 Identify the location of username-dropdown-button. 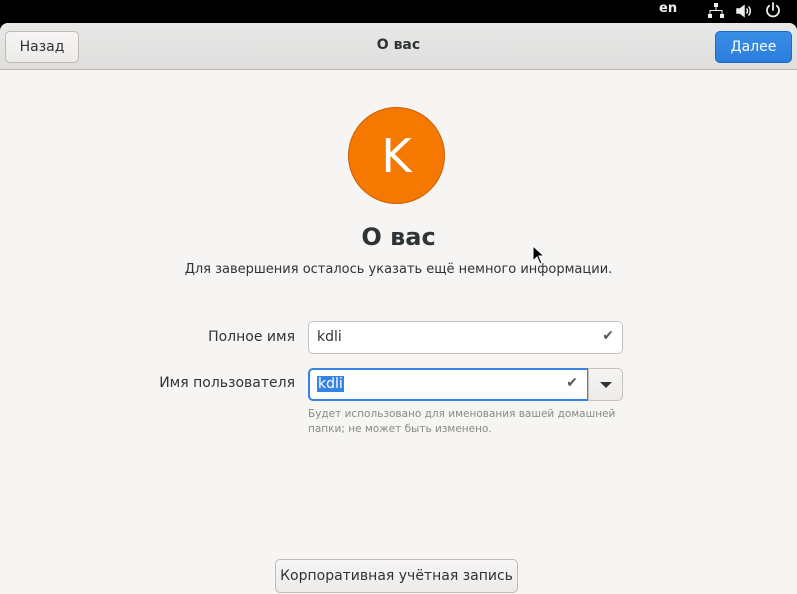
(605, 384).